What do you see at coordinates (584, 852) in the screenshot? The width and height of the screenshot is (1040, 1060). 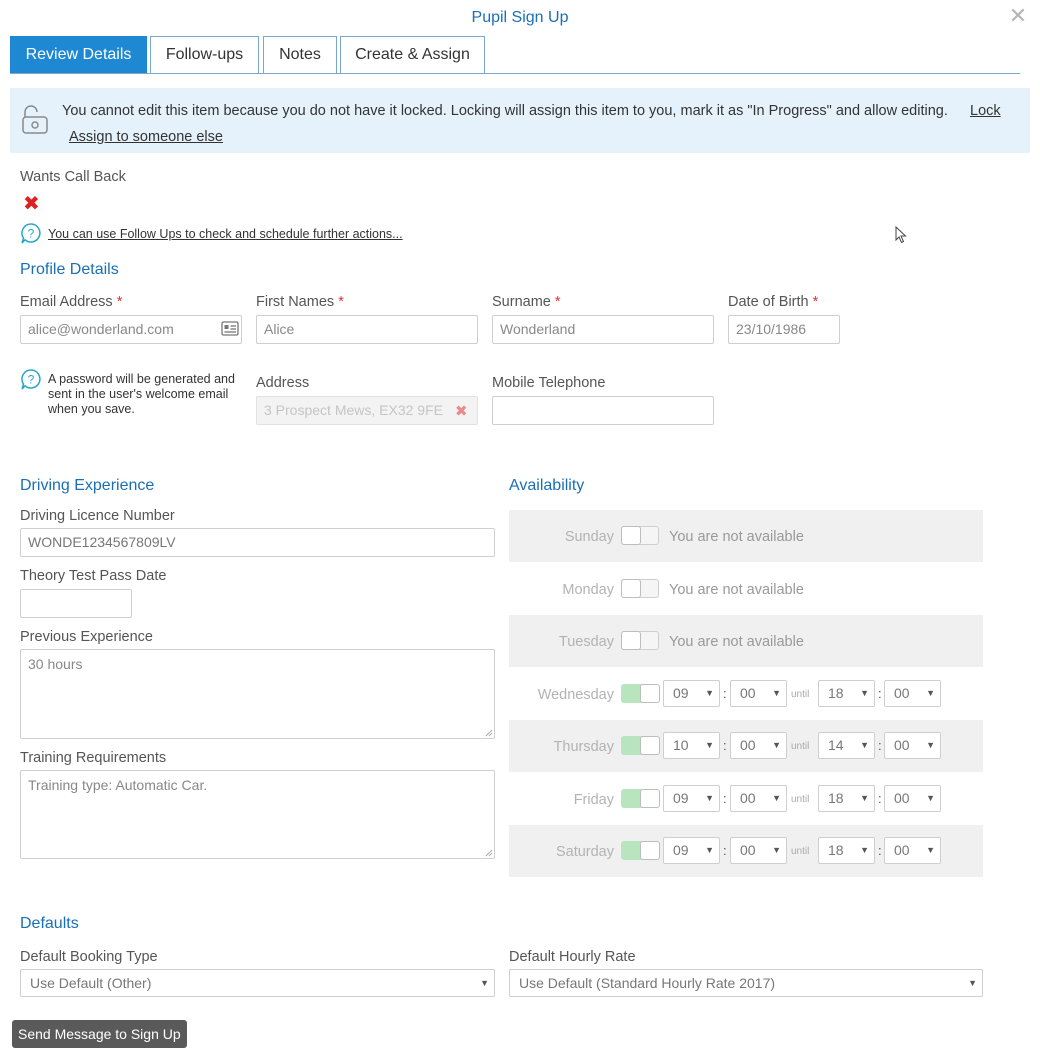 I see `day-label: Saturday` at bounding box center [584, 852].